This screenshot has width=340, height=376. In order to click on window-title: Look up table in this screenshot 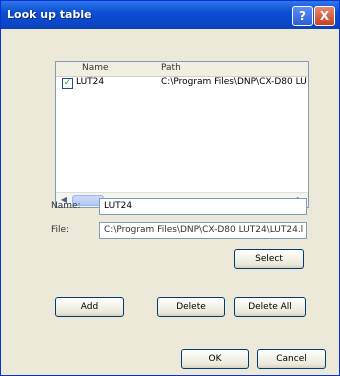, I will do `click(49, 14)`.